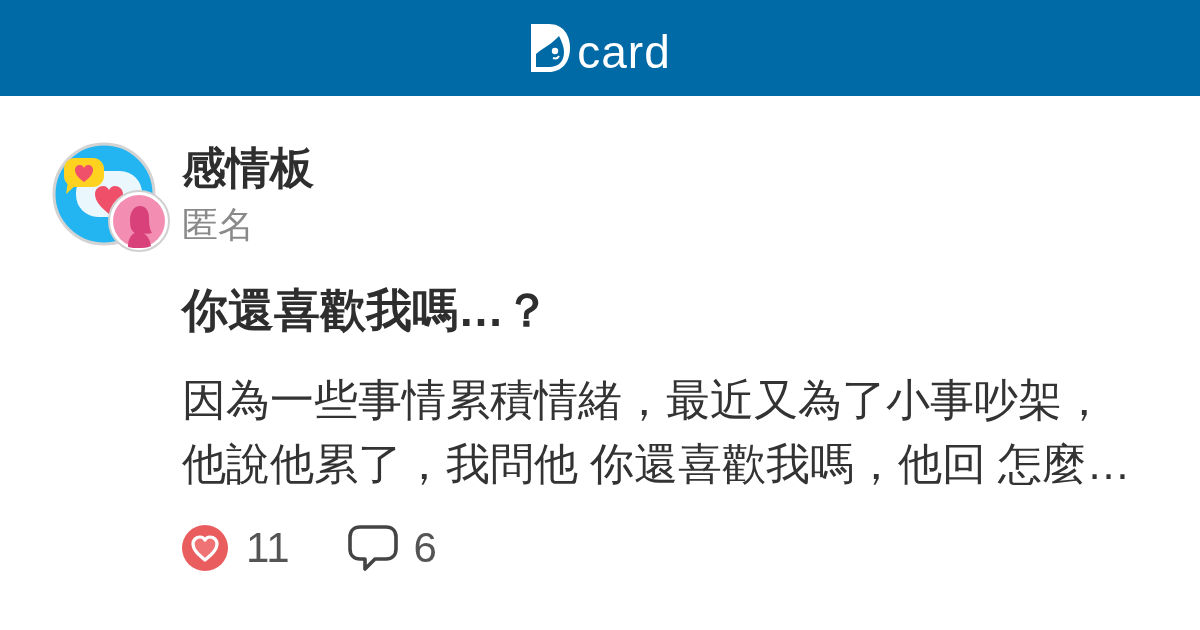  What do you see at coordinates (624, 52) in the screenshot?
I see `logo-text: card` at bounding box center [624, 52].